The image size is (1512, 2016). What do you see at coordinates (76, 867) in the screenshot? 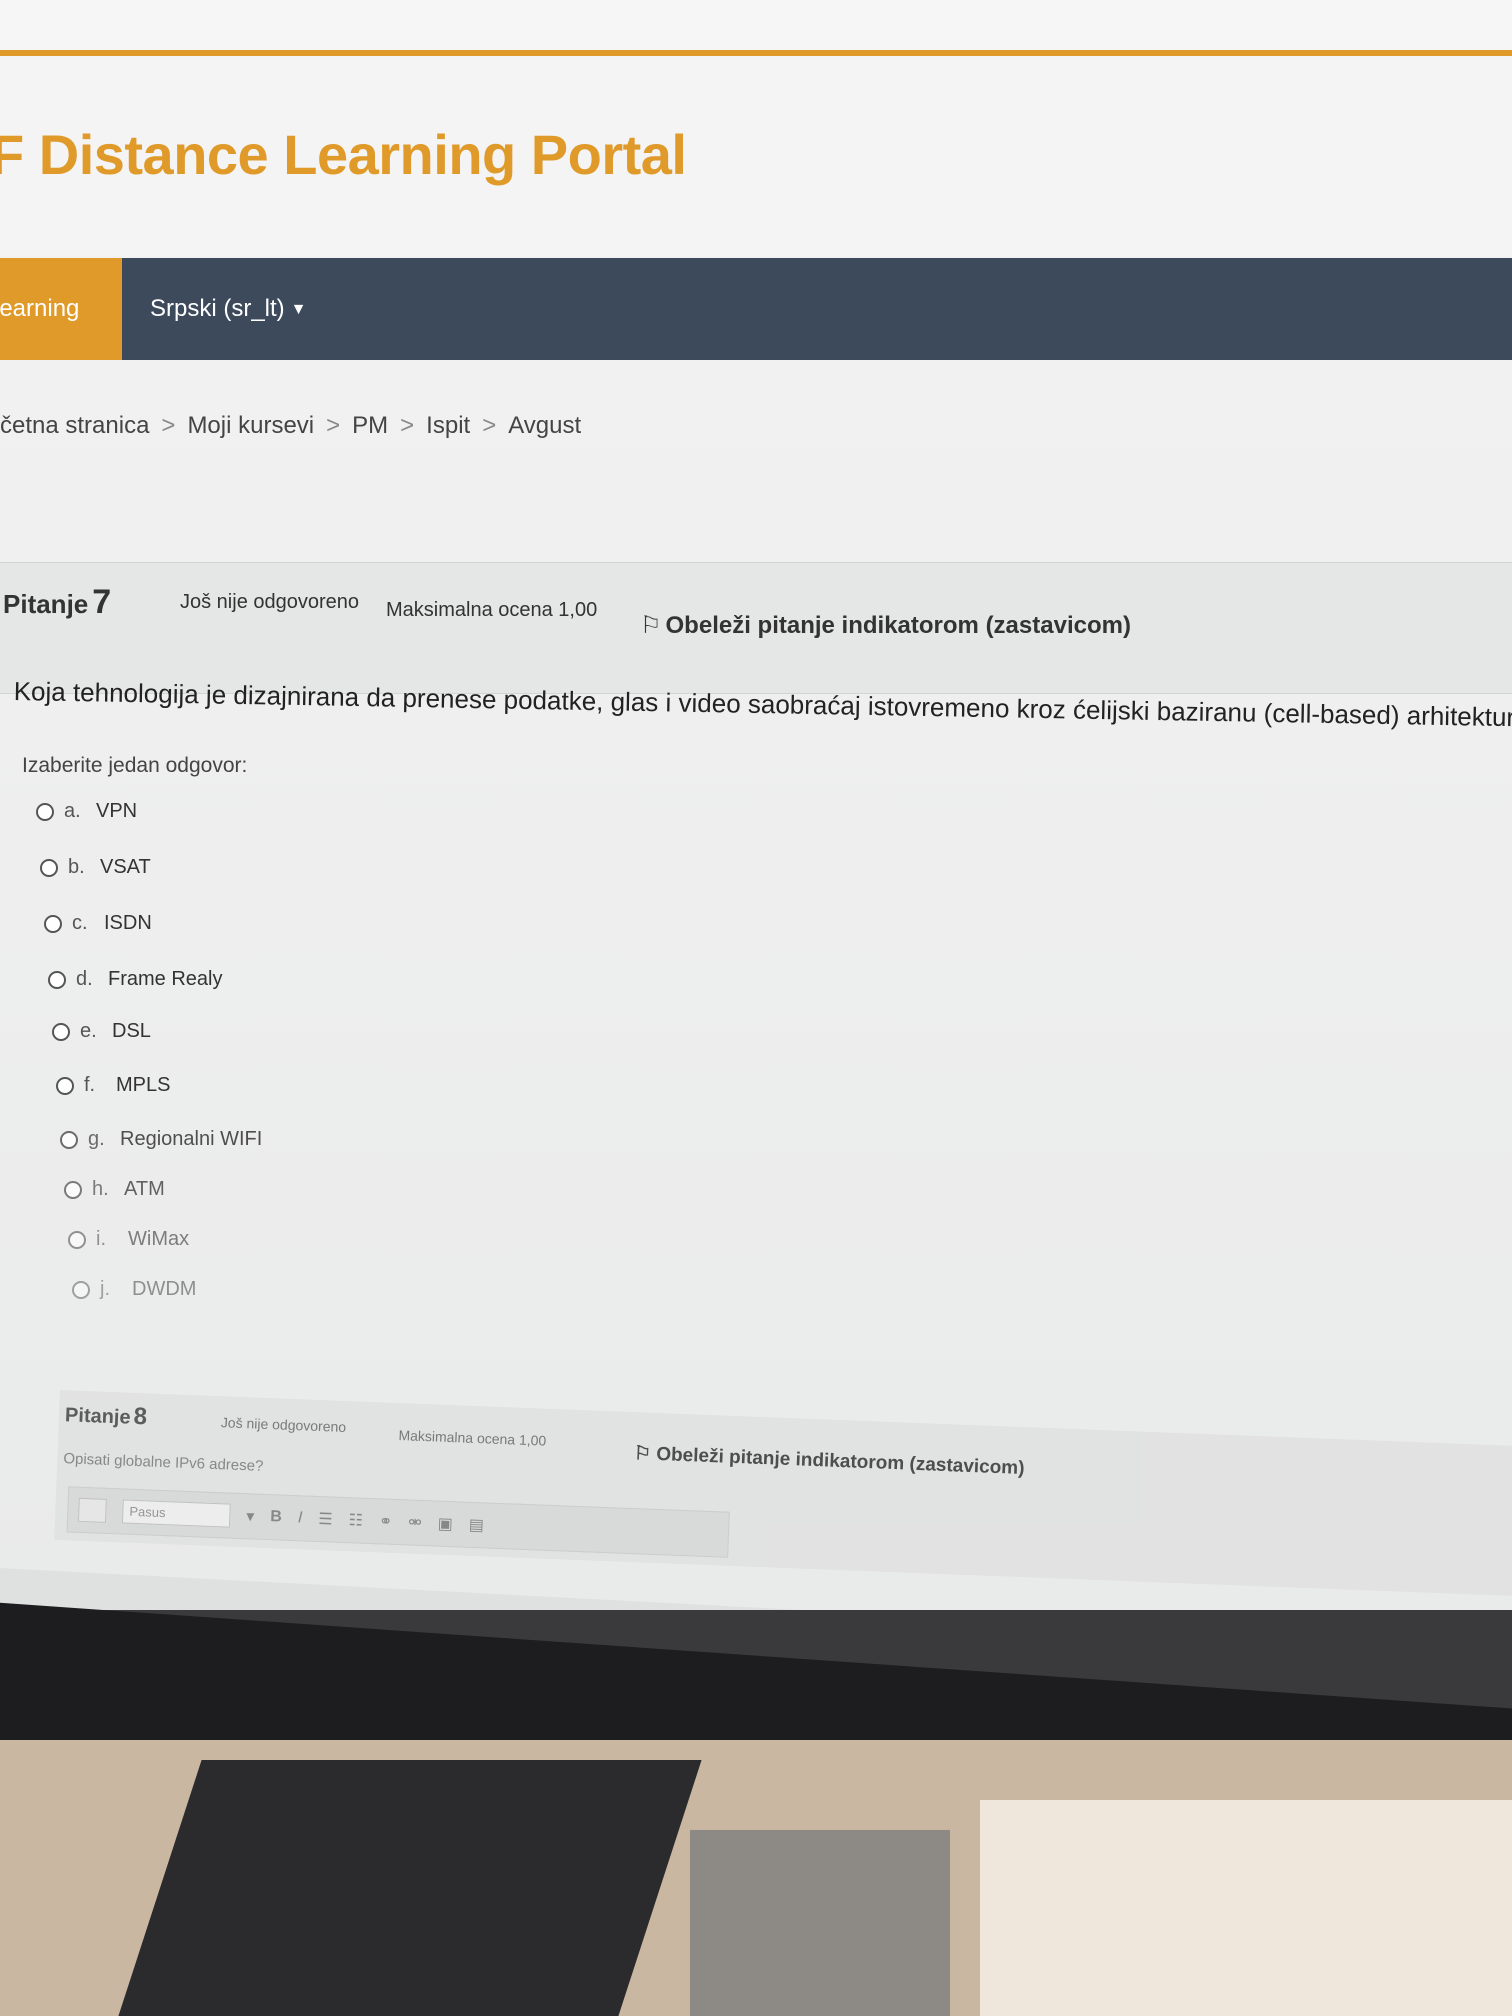
I see `answer-letter: b.` at bounding box center [76, 867].